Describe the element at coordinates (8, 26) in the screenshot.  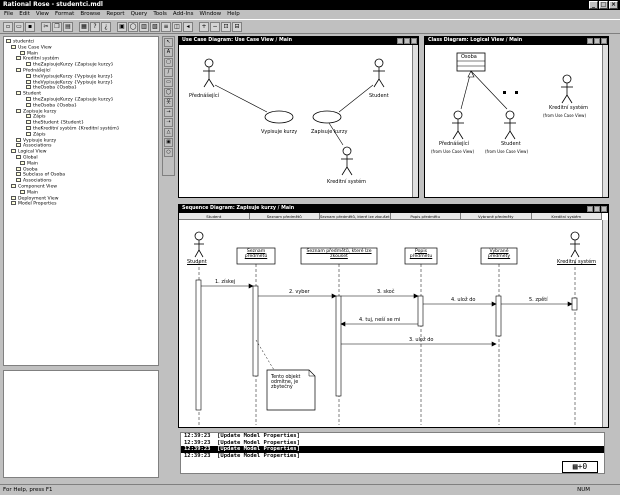
I see `new-file-icon: ▫` at that location.